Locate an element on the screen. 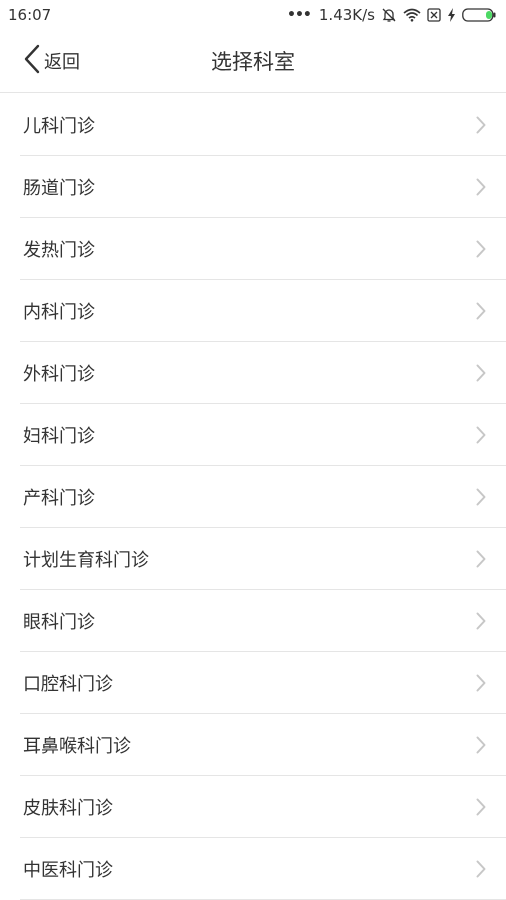  list-item-label: 计划生育科门诊 is located at coordinates (86, 560).